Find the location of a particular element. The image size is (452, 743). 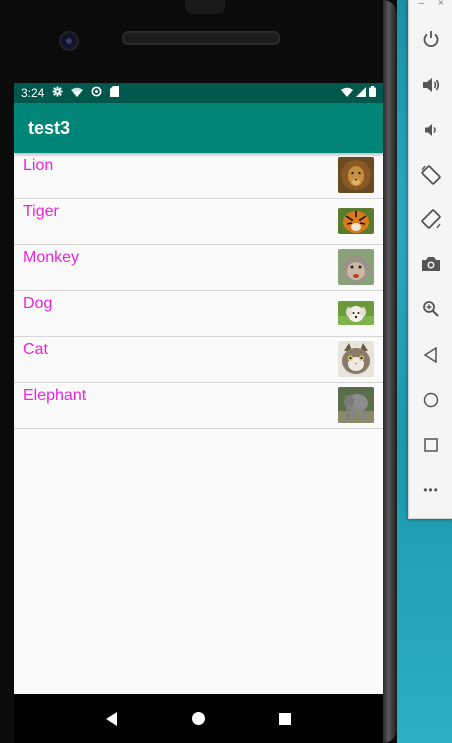

settings-icon is located at coordinates (57, 93).